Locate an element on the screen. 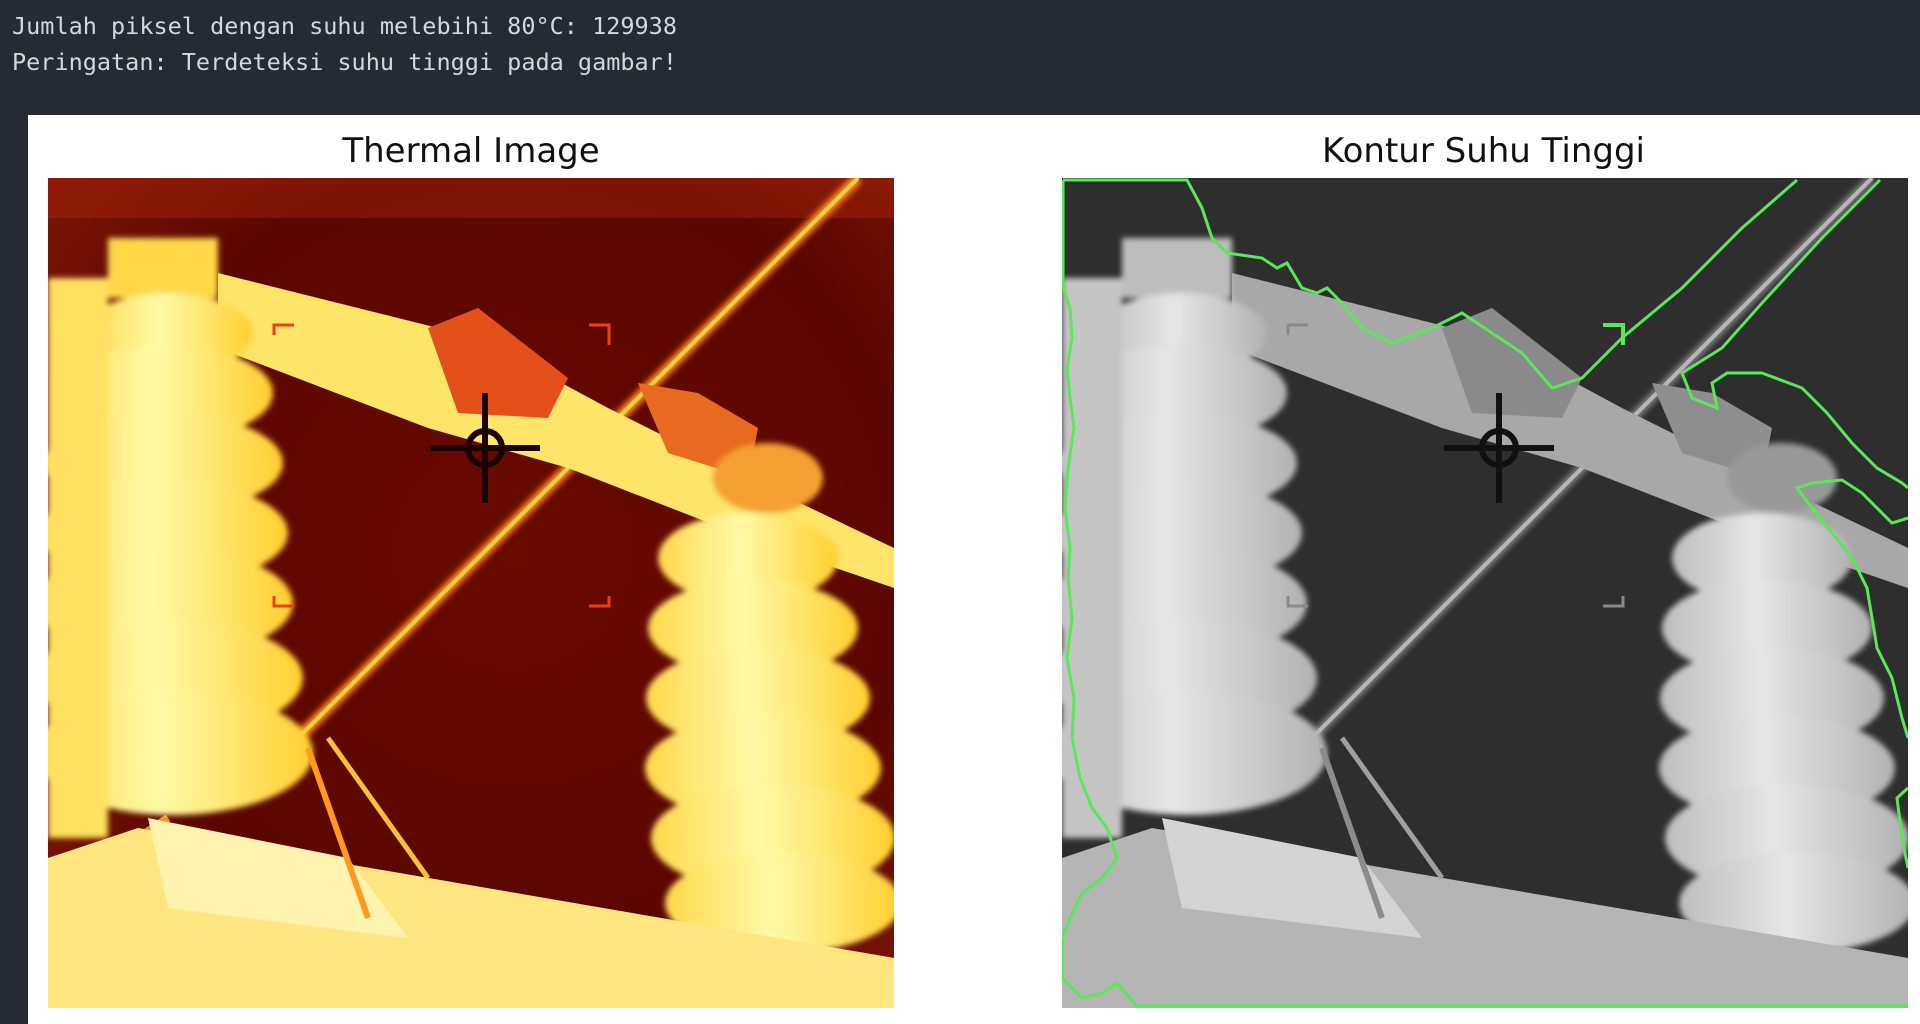 The image size is (1920, 1024). thermal-image-title: Thermal Image is located at coordinates (471, 151).